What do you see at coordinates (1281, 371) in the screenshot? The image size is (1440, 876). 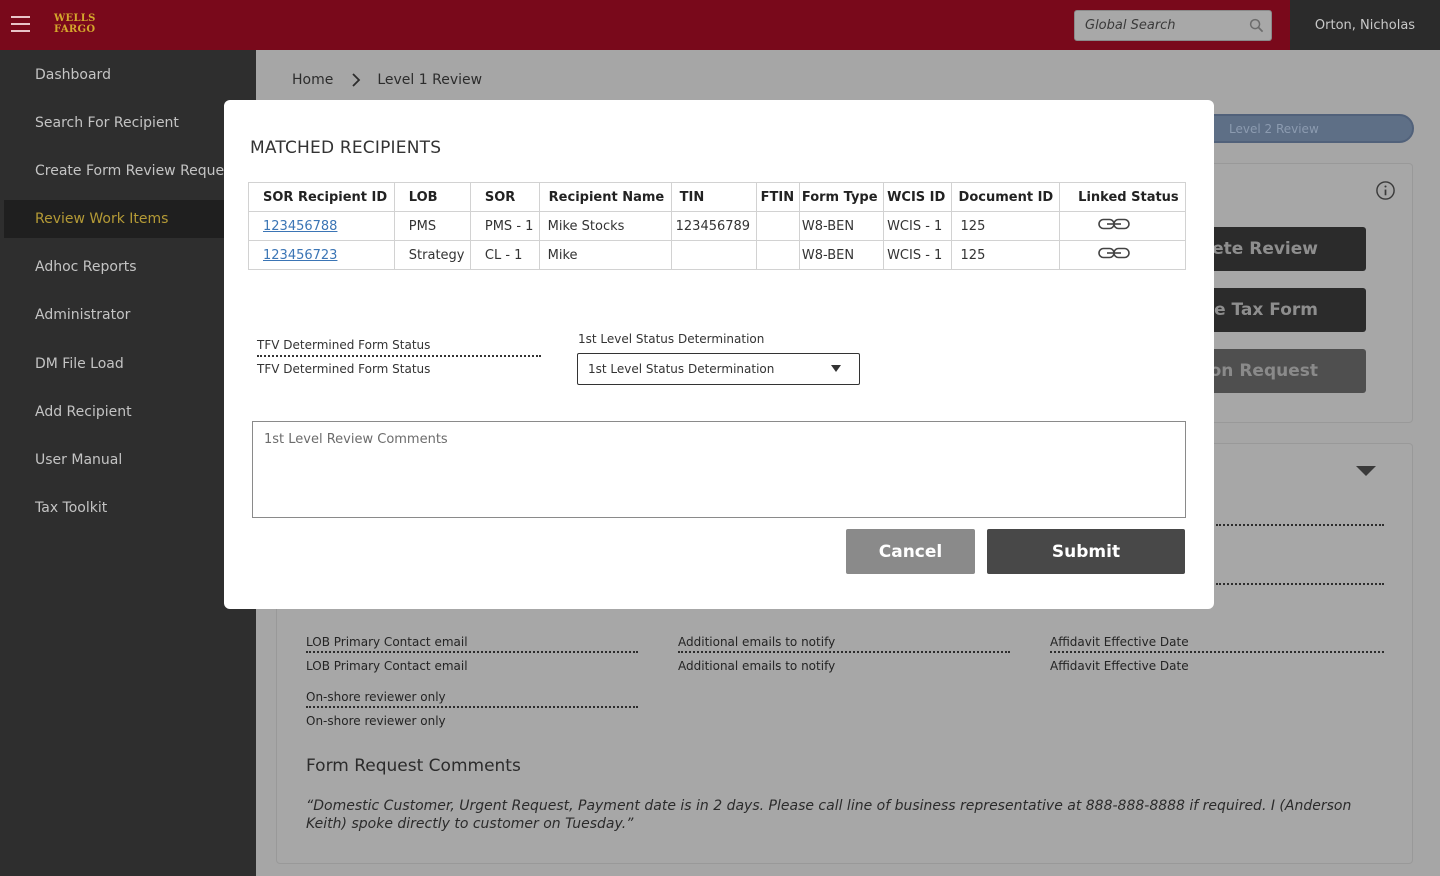 I see `validation-request-button: Validation Request` at bounding box center [1281, 371].